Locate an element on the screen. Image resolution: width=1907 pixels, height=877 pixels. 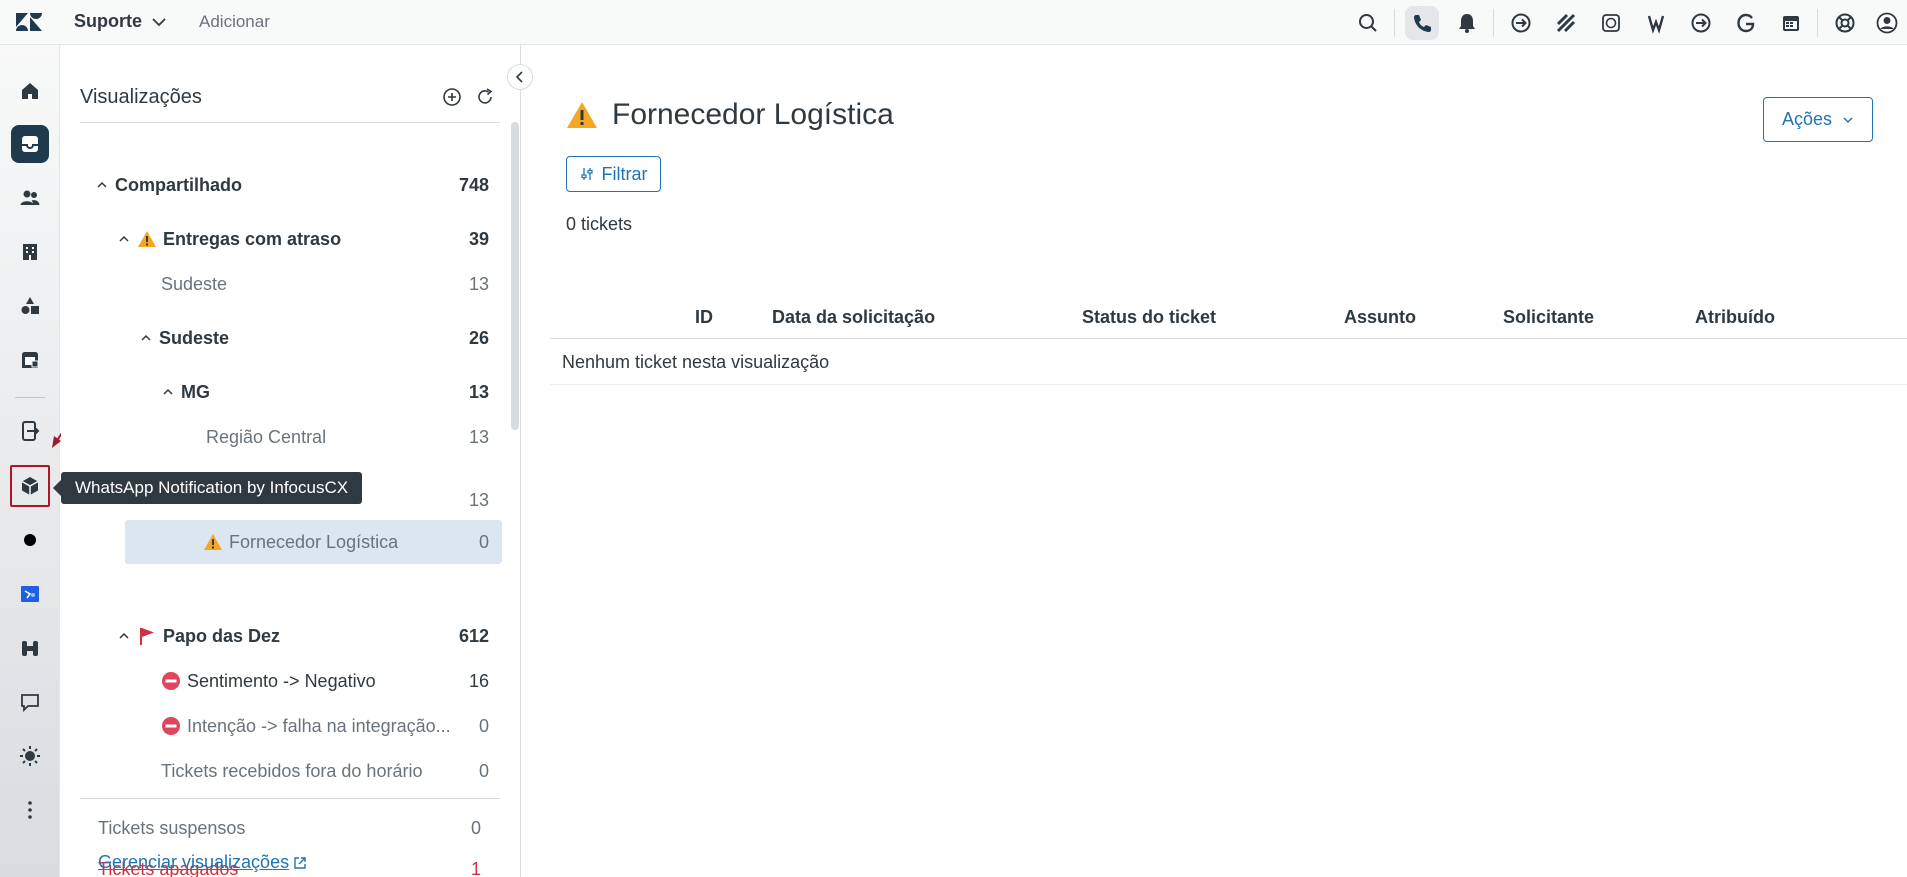
views-title: Visualizações is located at coordinates (141, 97).